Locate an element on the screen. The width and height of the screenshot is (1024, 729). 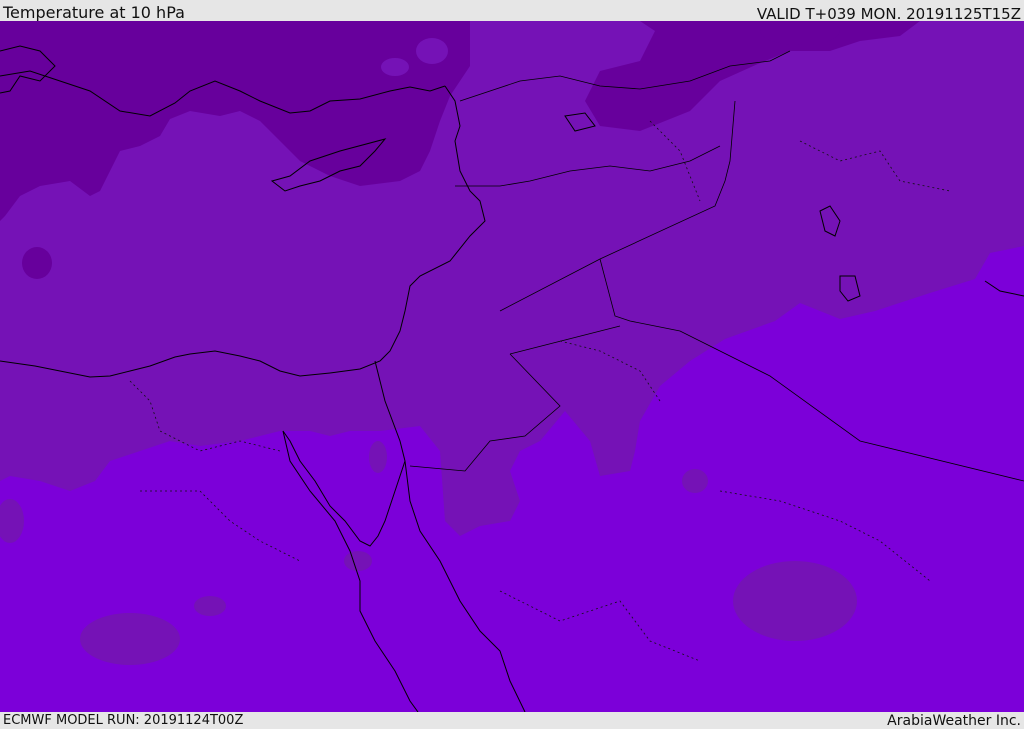
cold-patch-west is located at coordinates (130, 639).